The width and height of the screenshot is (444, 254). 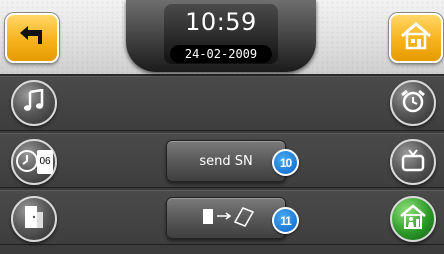 What do you see at coordinates (221, 22) in the screenshot?
I see `time-display: 10:59` at bounding box center [221, 22].